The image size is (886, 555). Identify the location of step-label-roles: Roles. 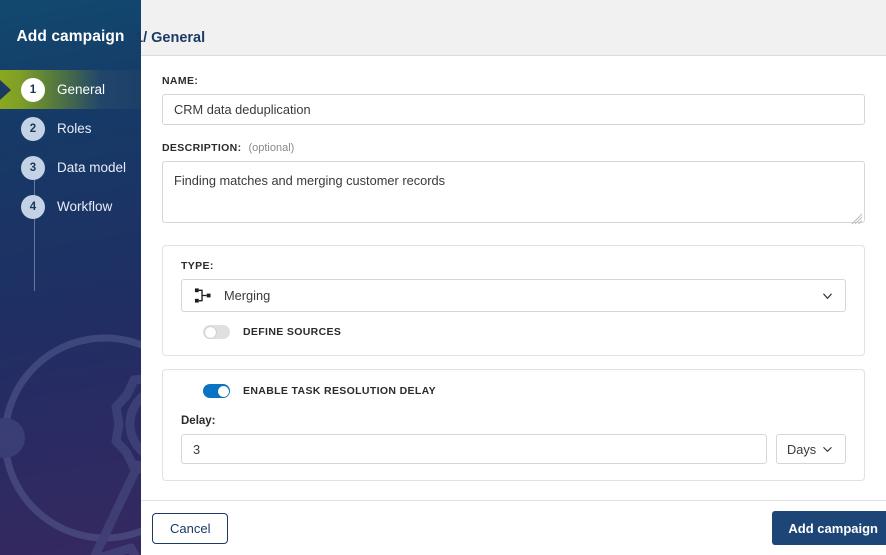
(74, 128).